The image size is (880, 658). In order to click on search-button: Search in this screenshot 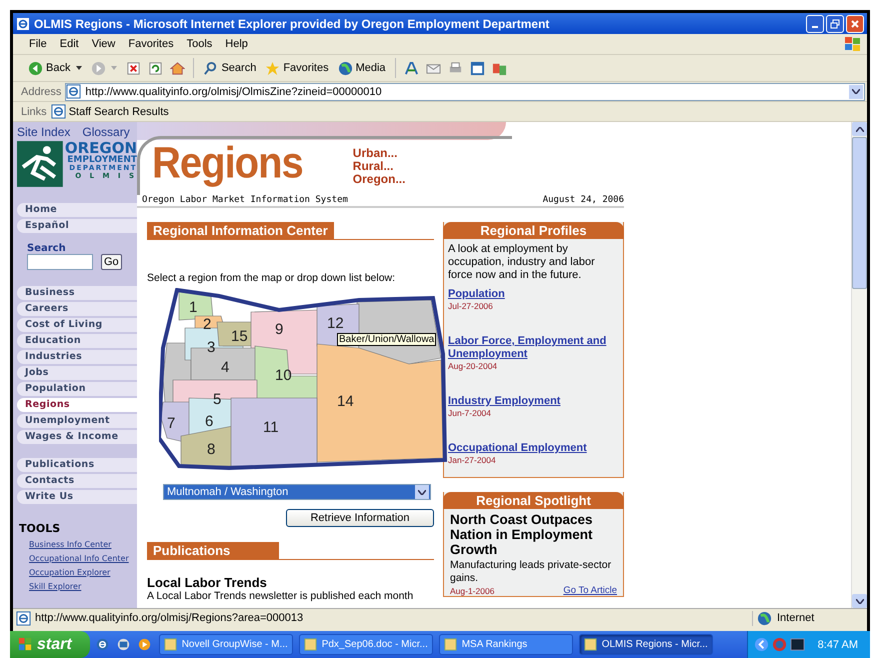, I will do `click(230, 68)`.